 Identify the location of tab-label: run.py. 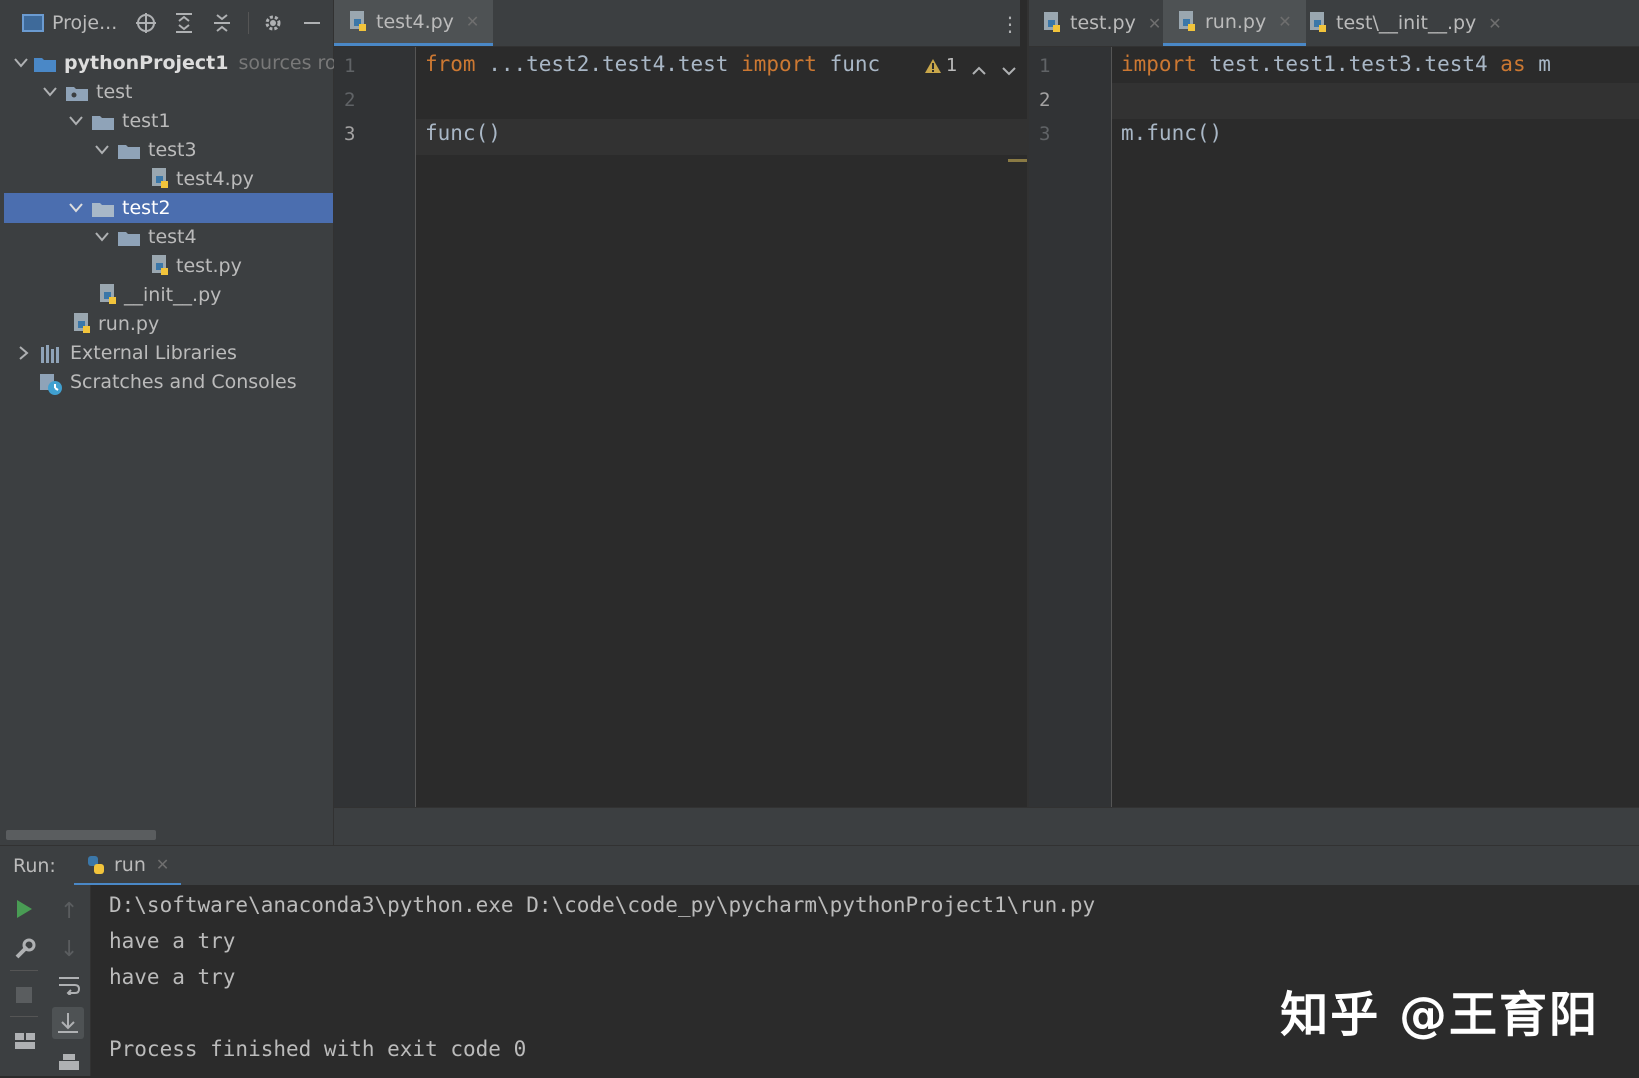
(1236, 21).